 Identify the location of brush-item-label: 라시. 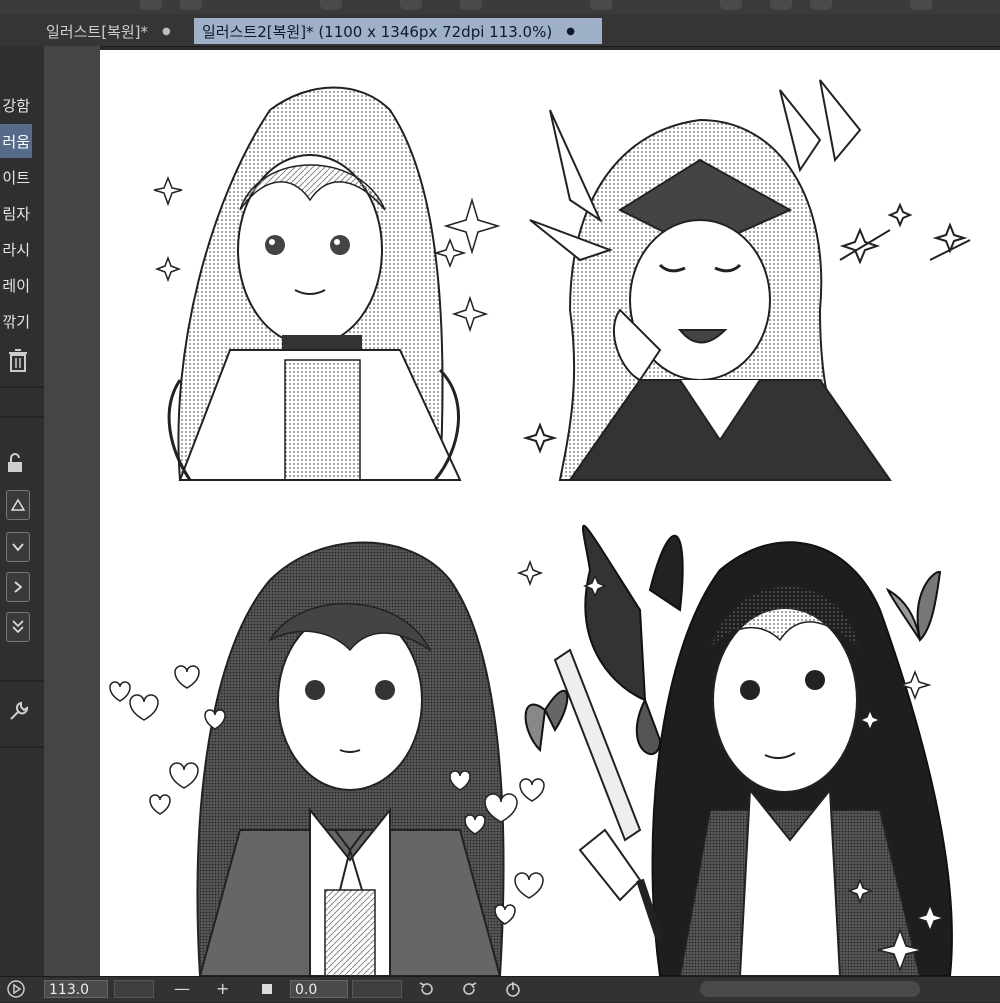
(16, 249).